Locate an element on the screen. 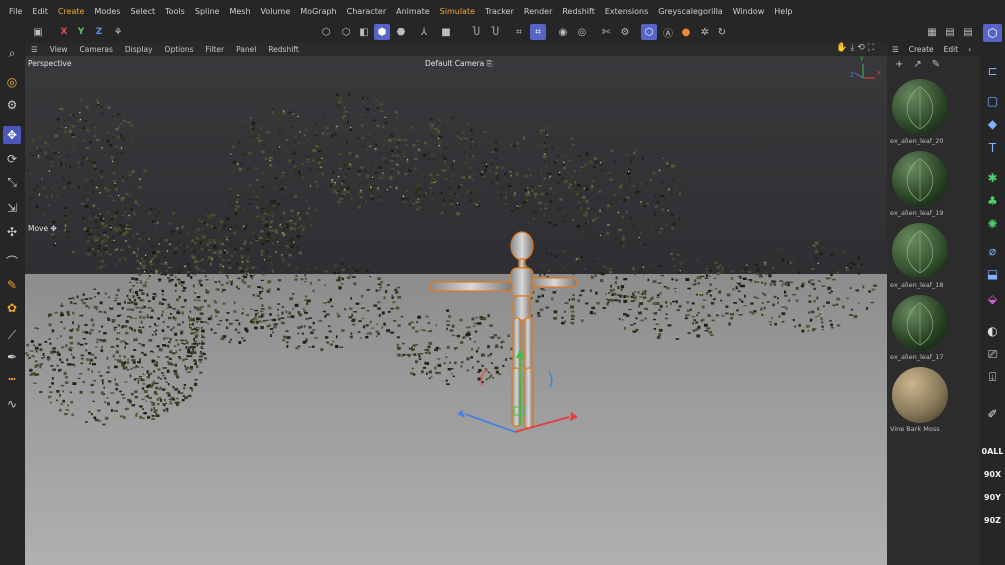  y-axis-lock-button: Y is located at coordinates (81, 32).